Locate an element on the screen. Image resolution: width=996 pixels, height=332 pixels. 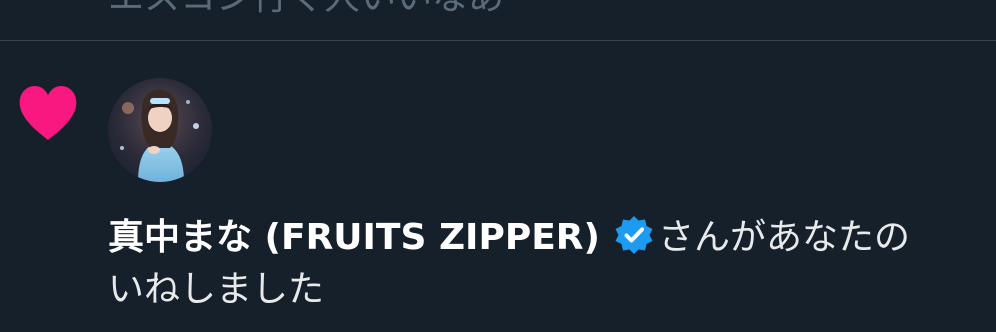
notification-line-2: いねしました is located at coordinates (216, 289).